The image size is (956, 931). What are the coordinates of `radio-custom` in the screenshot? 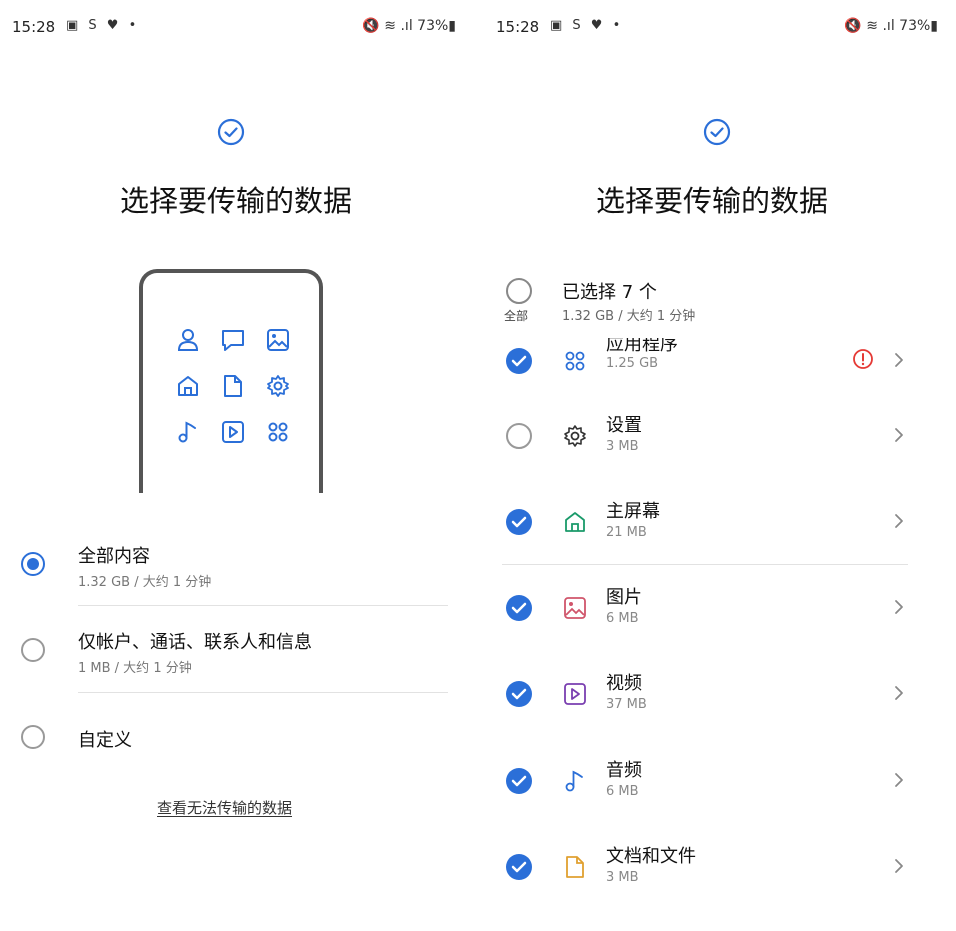 It's located at (33, 737).